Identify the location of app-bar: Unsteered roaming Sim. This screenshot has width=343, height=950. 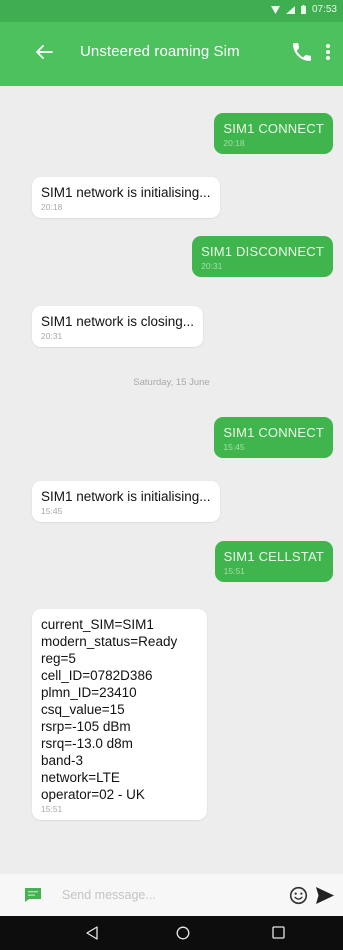
(171, 54).